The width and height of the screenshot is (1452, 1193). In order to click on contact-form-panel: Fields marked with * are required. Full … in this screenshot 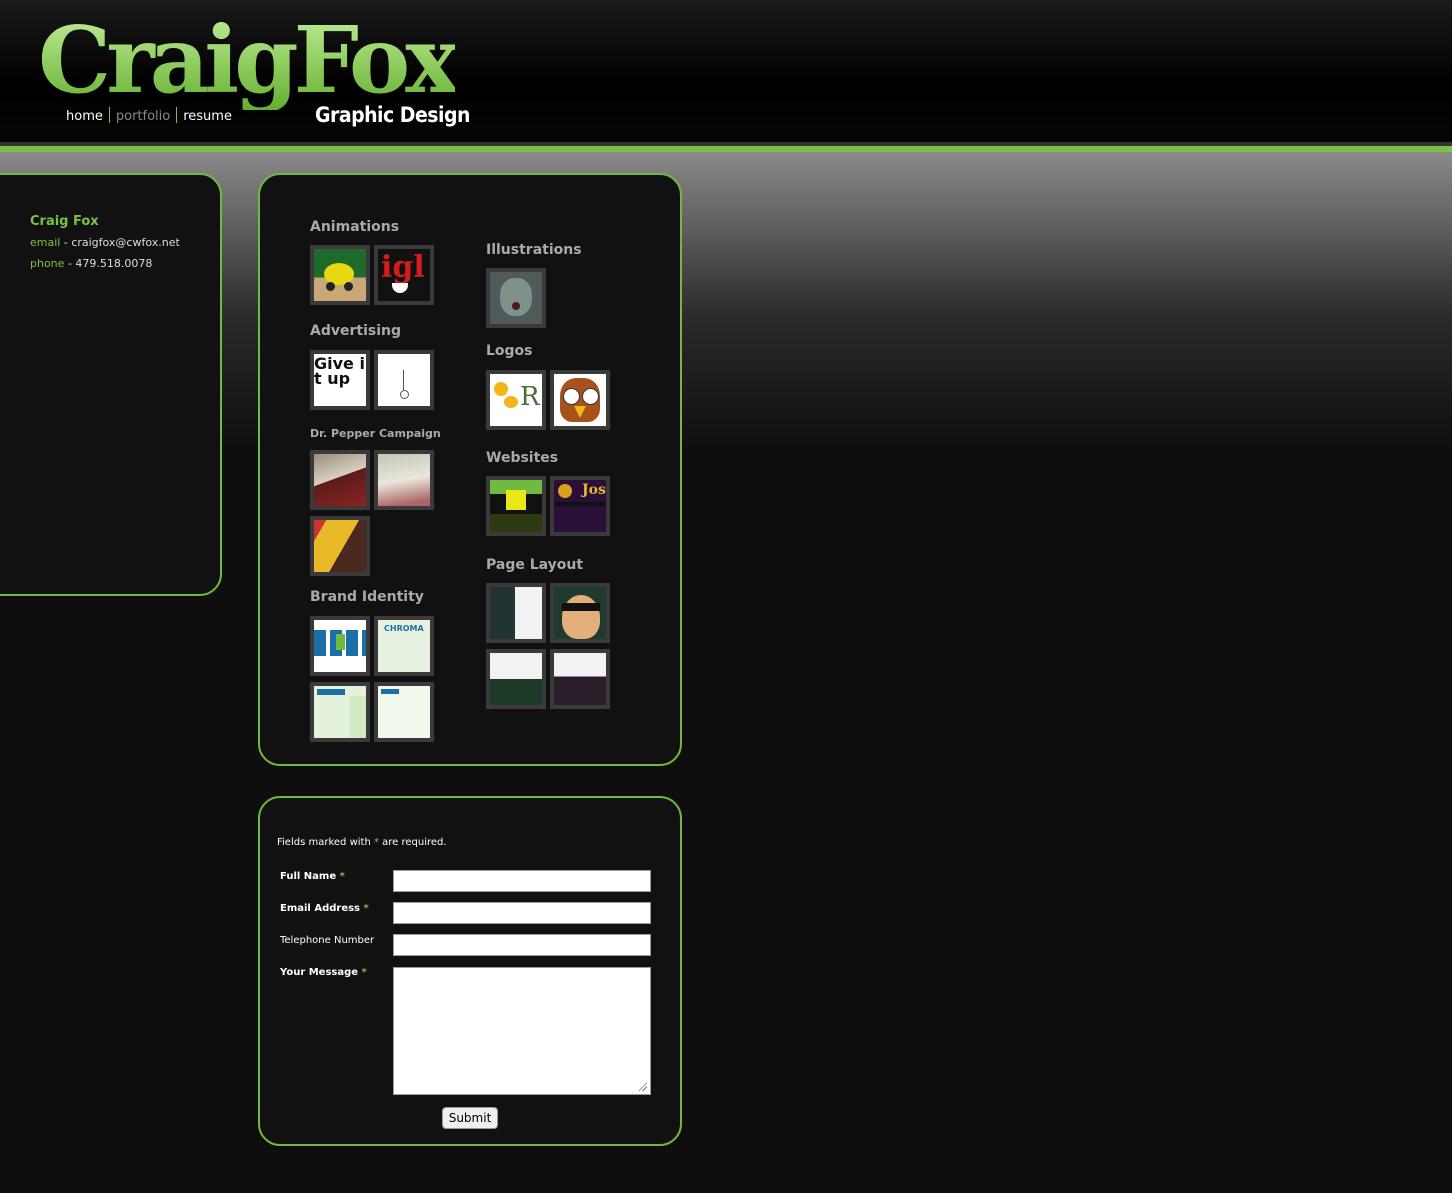, I will do `click(470, 971)`.